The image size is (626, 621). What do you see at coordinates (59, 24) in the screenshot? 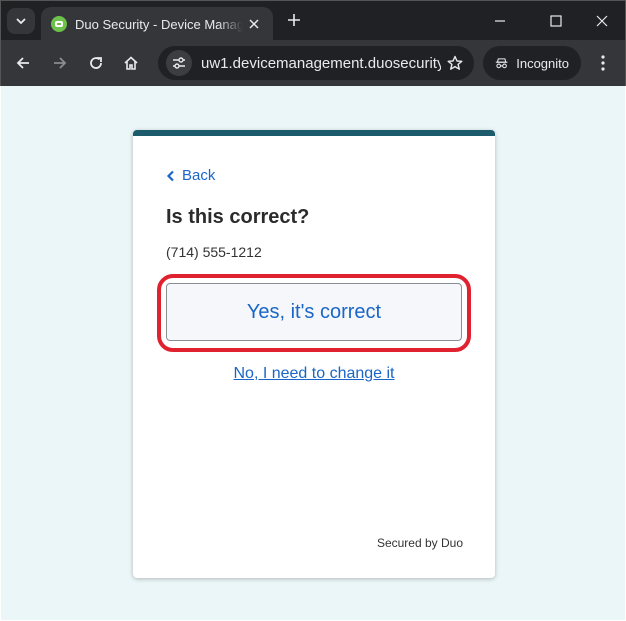
I see `duo-favicon-icon` at bounding box center [59, 24].